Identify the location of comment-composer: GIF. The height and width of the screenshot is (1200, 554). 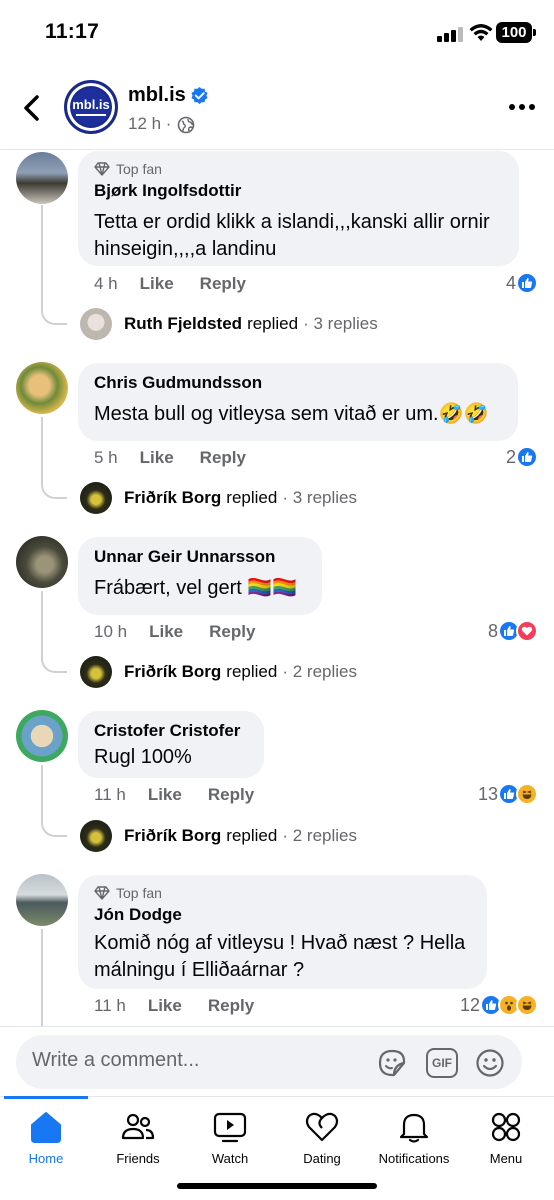
(277, 1061).